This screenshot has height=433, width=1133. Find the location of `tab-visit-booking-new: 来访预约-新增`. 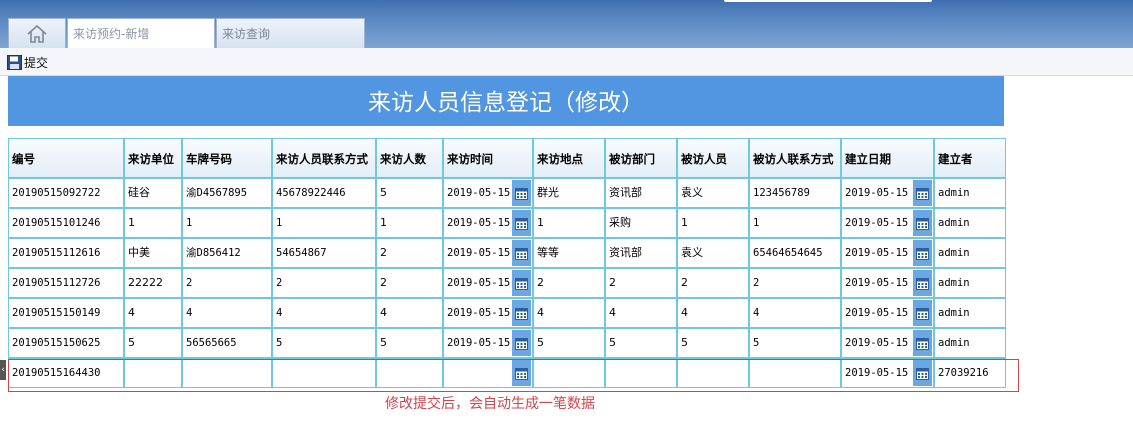

tab-visit-booking-new: 来访预约-新增 is located at coordinates (141, 33).